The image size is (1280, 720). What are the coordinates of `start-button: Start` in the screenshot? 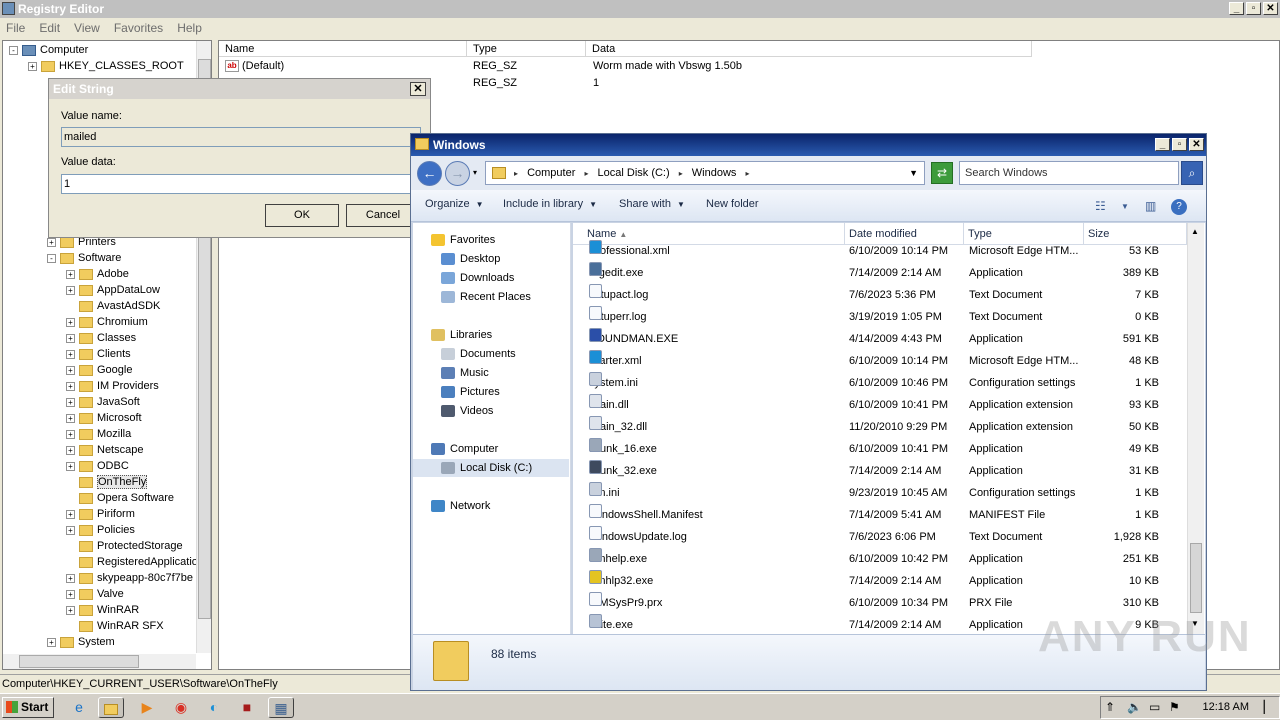 It's located at (28, 707).